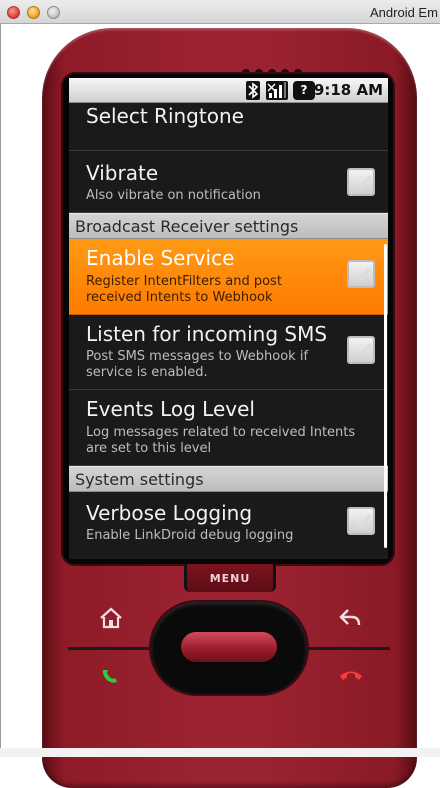 The width and height of the screenshot is (440, 788). Describe the element at coordinates (122, 173) in the screenshot. I see `vibrate-title: Vibrate` at that location.